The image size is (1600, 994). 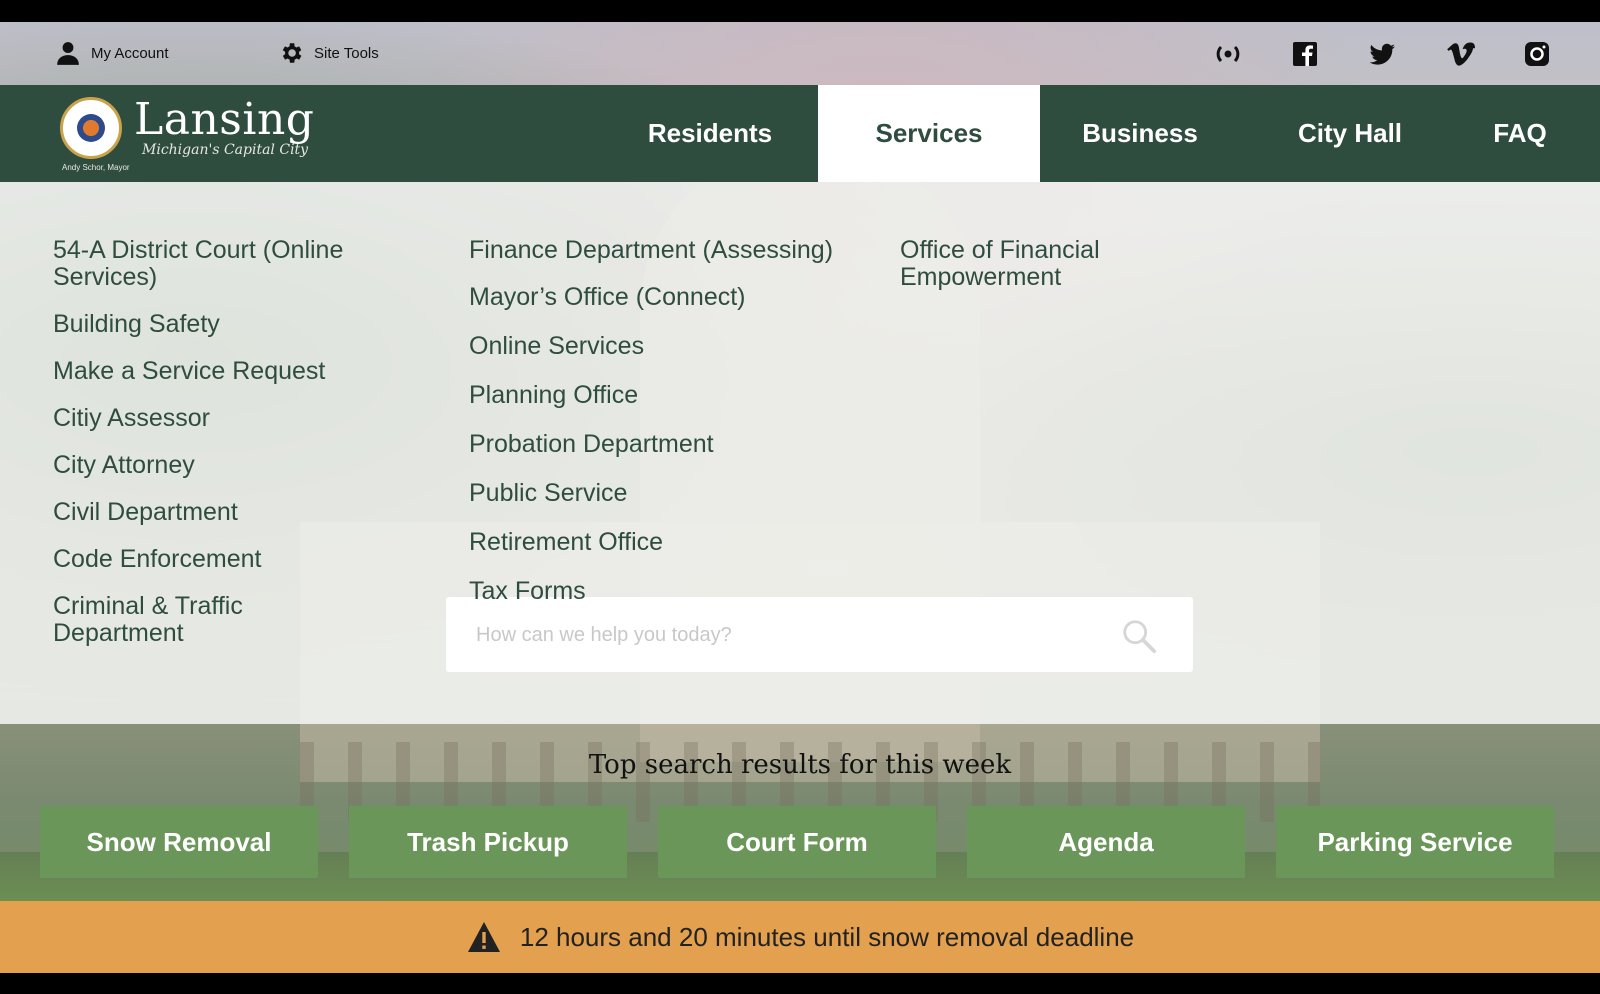 What do you see at coordinates (1415, 842) in the screenshot?
I see `quick-link-button: Parking Service` at bounding box center [1415, 842].